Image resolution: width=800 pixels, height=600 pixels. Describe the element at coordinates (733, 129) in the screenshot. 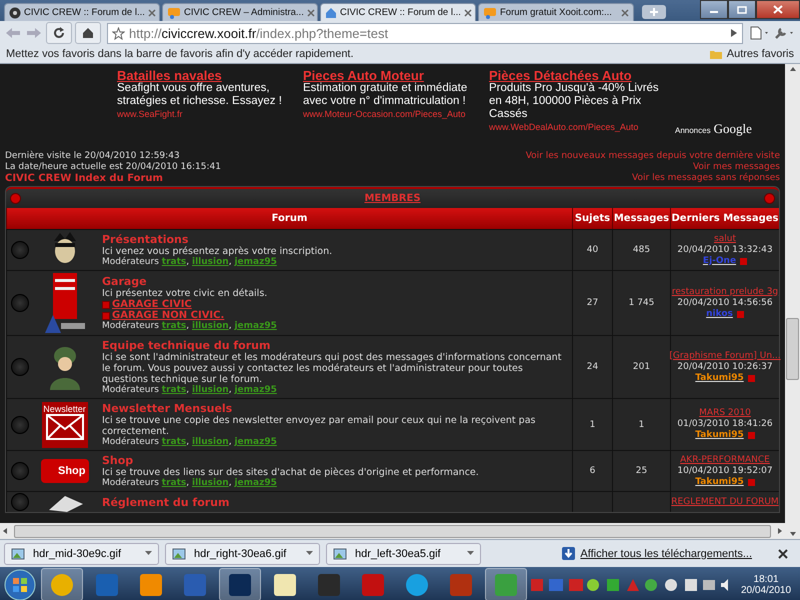

I see `ads-brand: Google` at that location.